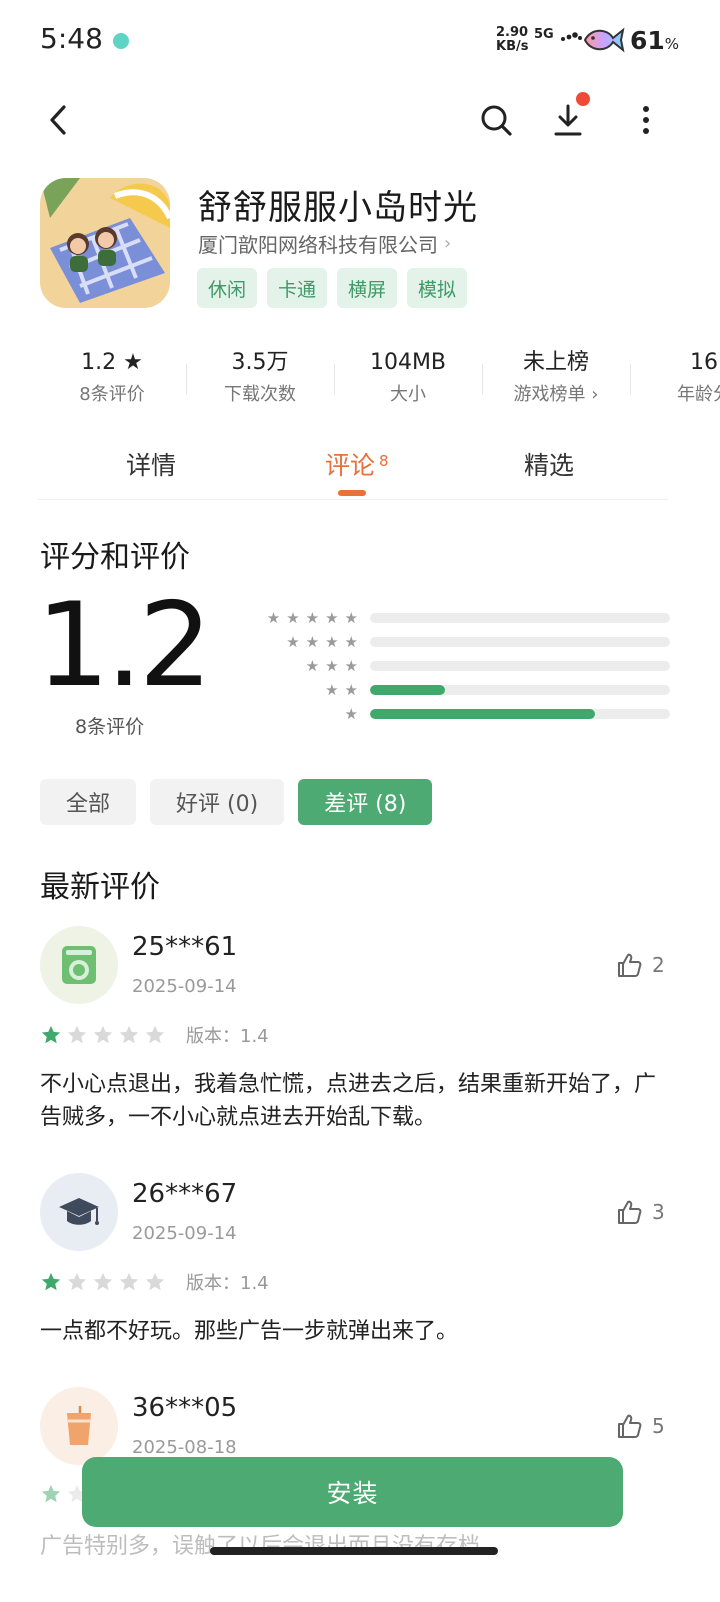 Image resolution: width=720 pixels, height=1602 pixels. What do you see at coordinates (354, 1551) in the screenshot?
I see `home-indicator` at bounding box center [354, 1551].